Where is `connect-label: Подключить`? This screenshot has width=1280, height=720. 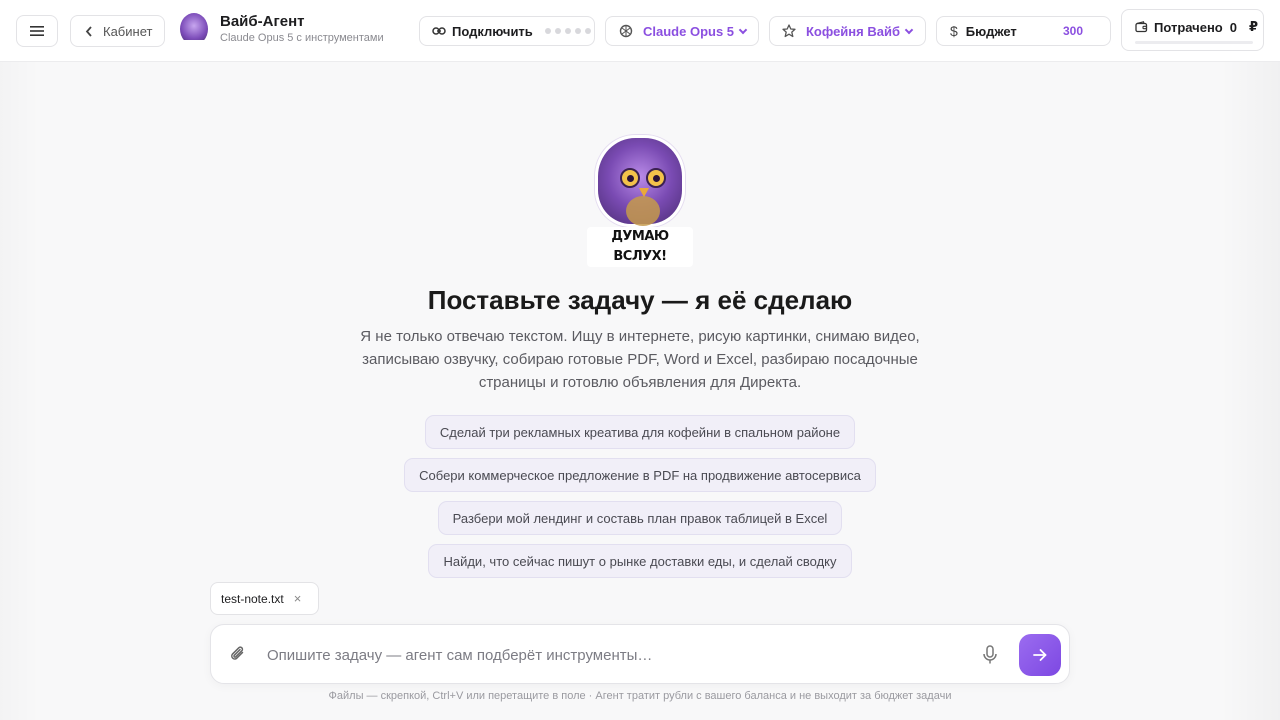 connect-label: Подключить is located at coordinates (492, 31).